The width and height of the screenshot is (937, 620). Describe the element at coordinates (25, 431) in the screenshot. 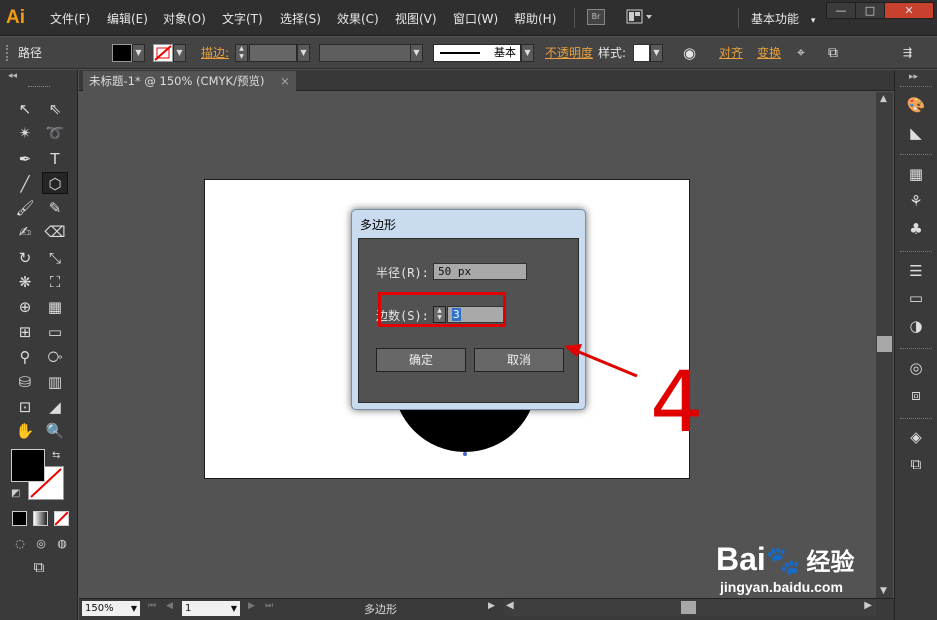

I see `hand-tool-icon: ✋` at that location.